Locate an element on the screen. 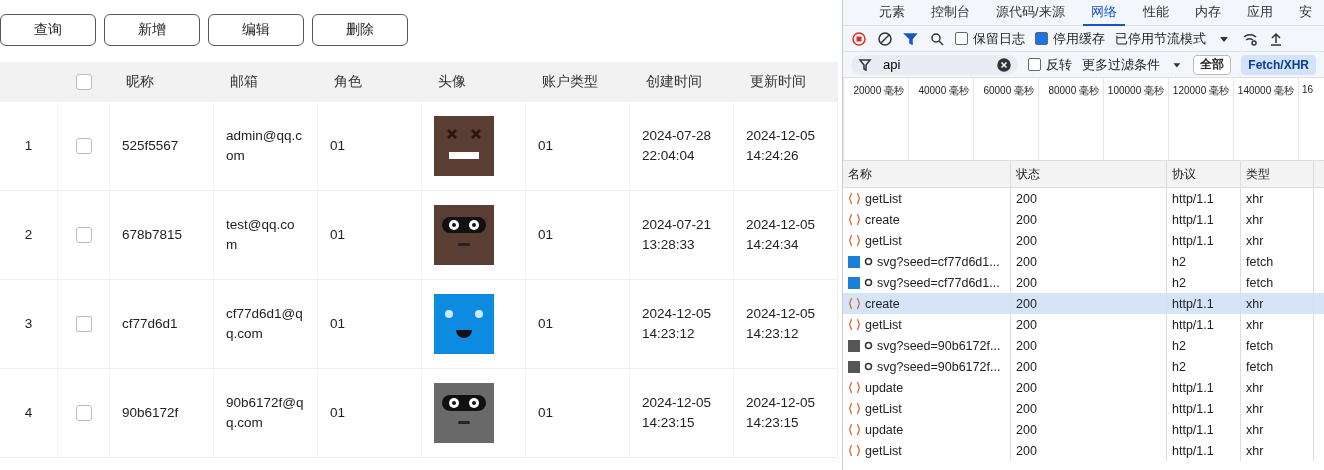 The image size is (1324, 470). toolbar-button: 删除 is located at coordinates (360, 30).